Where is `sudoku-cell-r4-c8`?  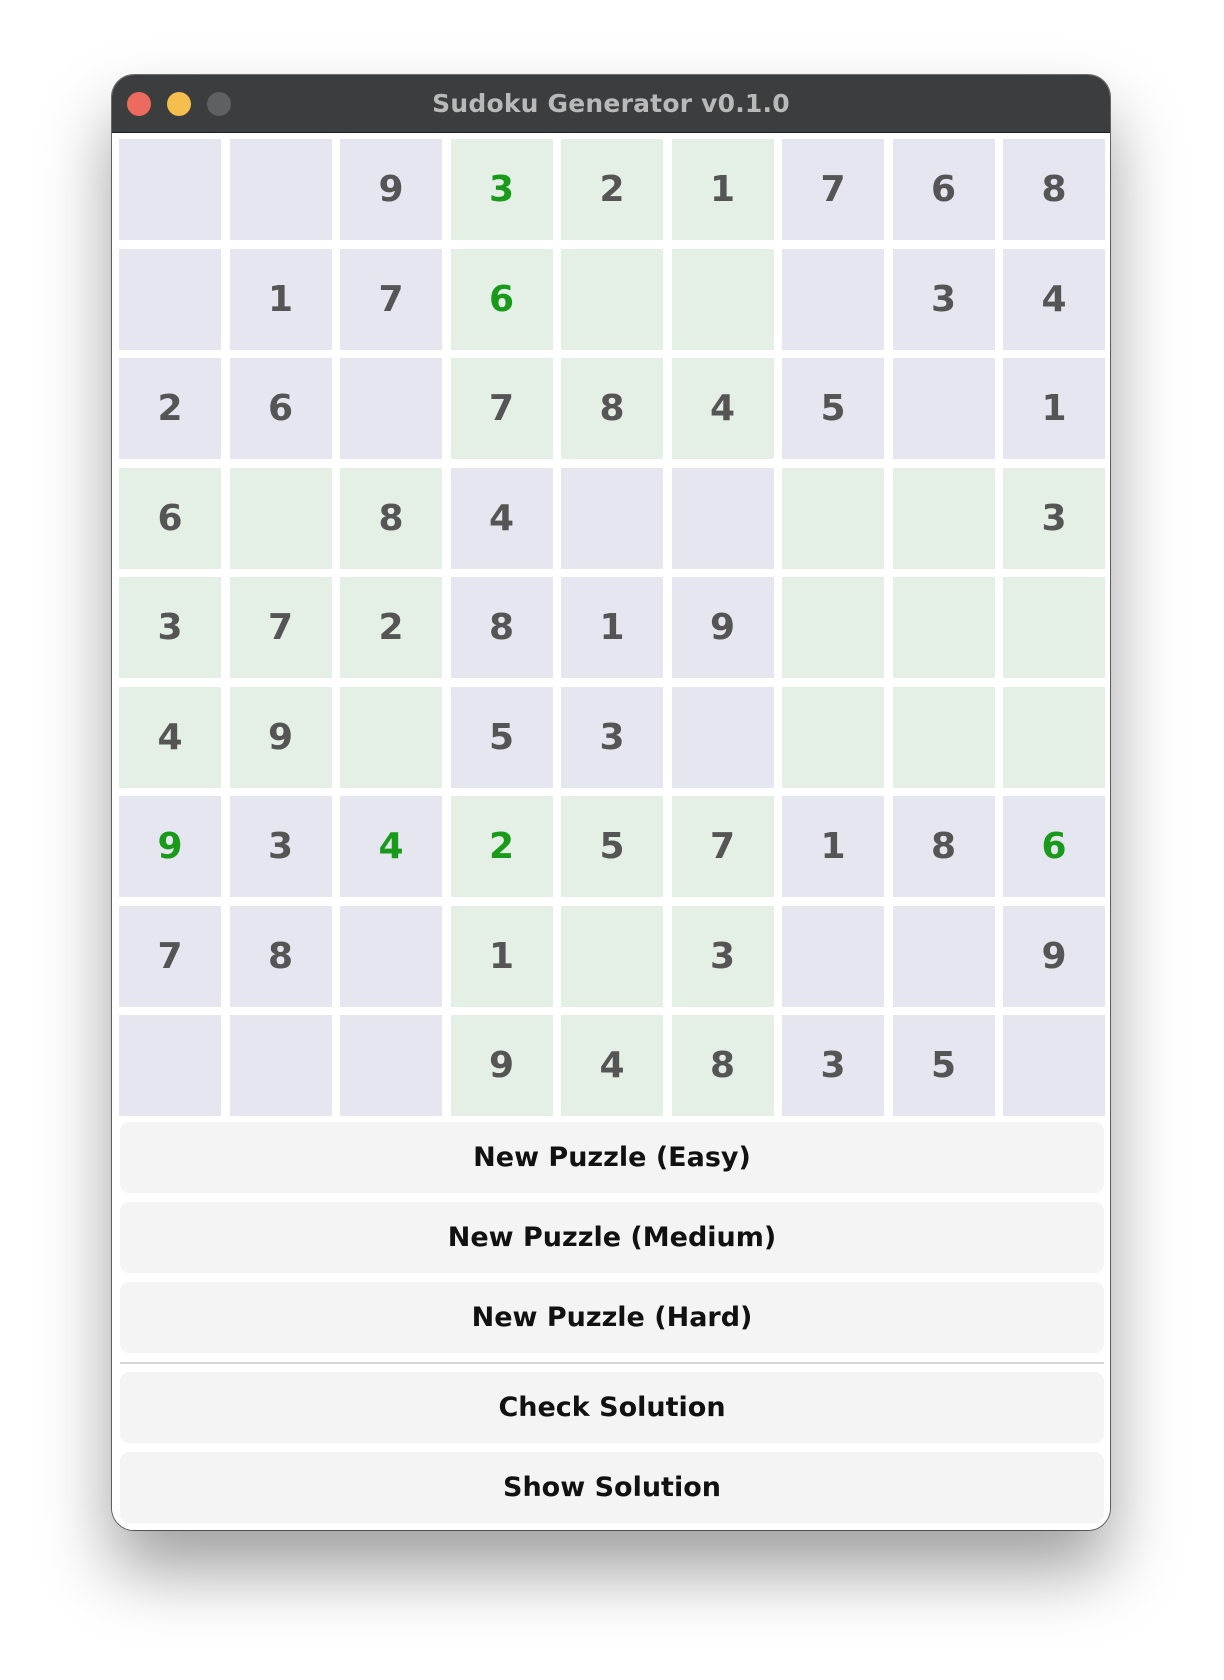
sudoku-cell-r4-c8 is located at coordinates (943, 518).